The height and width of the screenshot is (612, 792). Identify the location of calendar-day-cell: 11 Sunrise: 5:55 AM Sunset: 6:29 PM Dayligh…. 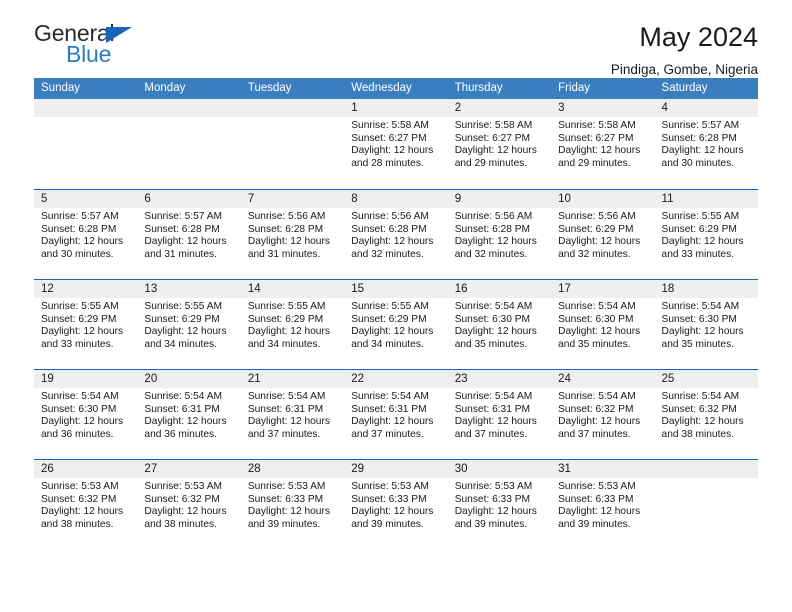
(706, 234).